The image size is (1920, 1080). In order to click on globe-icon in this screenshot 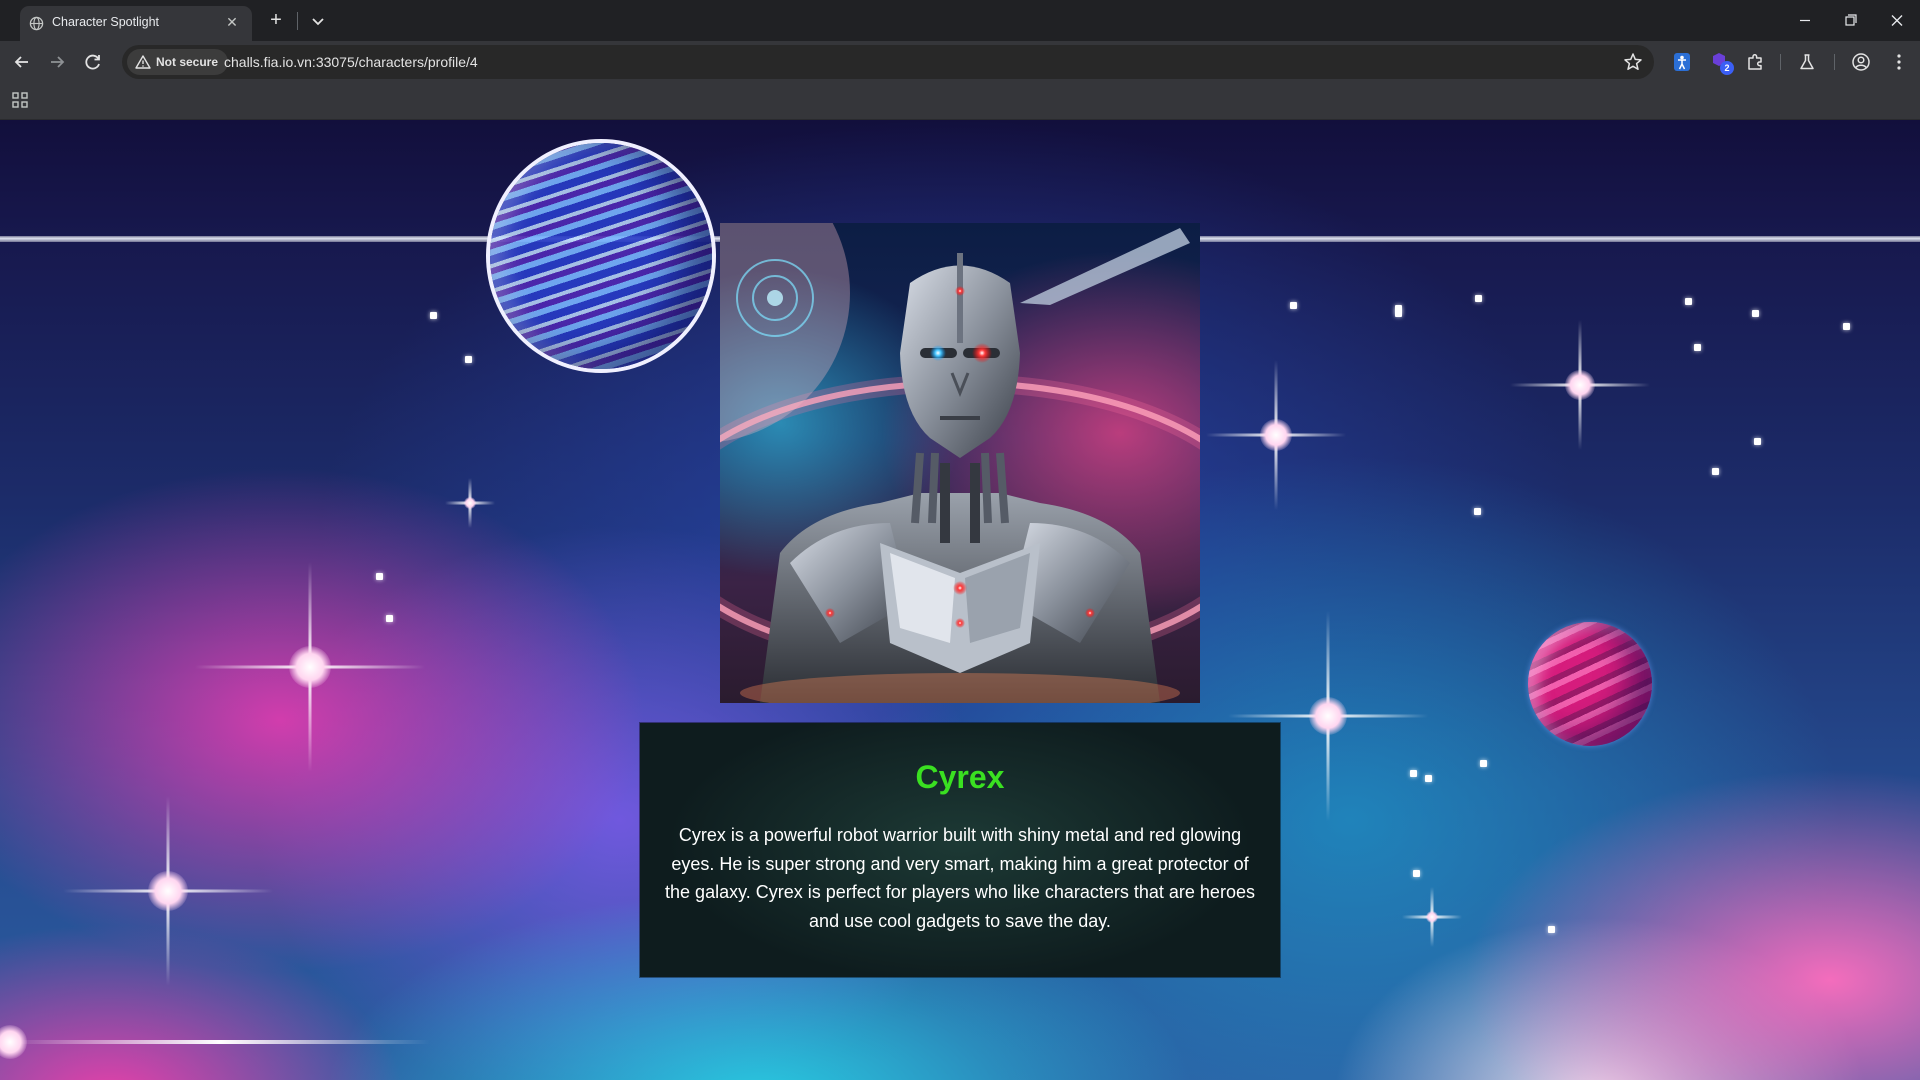, I will do `click(36, 23)`.